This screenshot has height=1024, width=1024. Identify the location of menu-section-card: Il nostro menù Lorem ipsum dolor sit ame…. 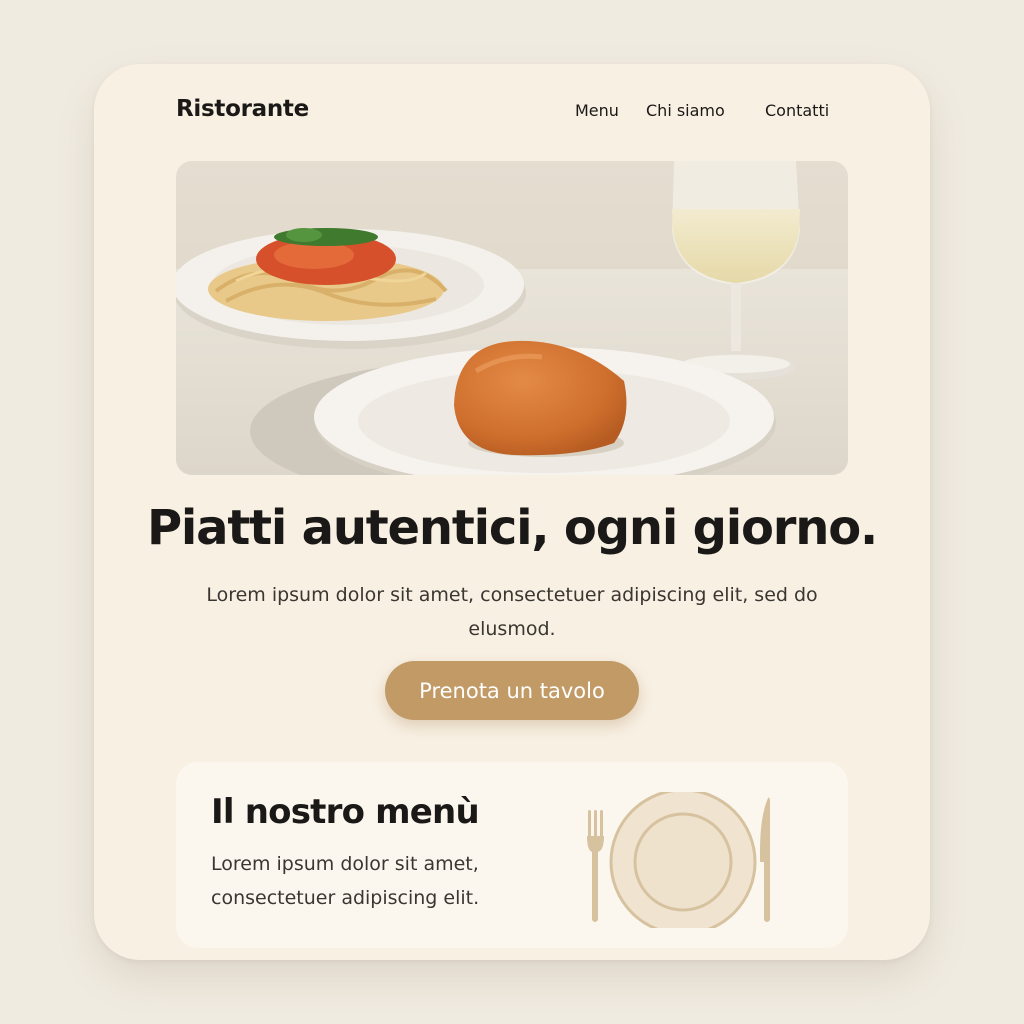
(512, 855).